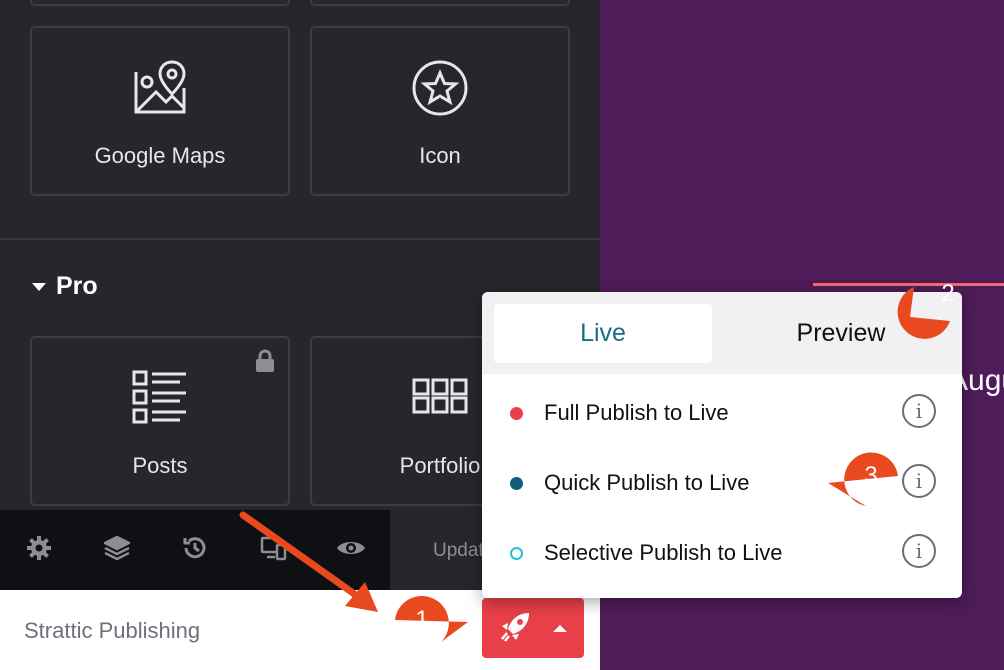  Describe the element at coordinates (265, 363) in the screenshot. I see `lock-icon` at that location.